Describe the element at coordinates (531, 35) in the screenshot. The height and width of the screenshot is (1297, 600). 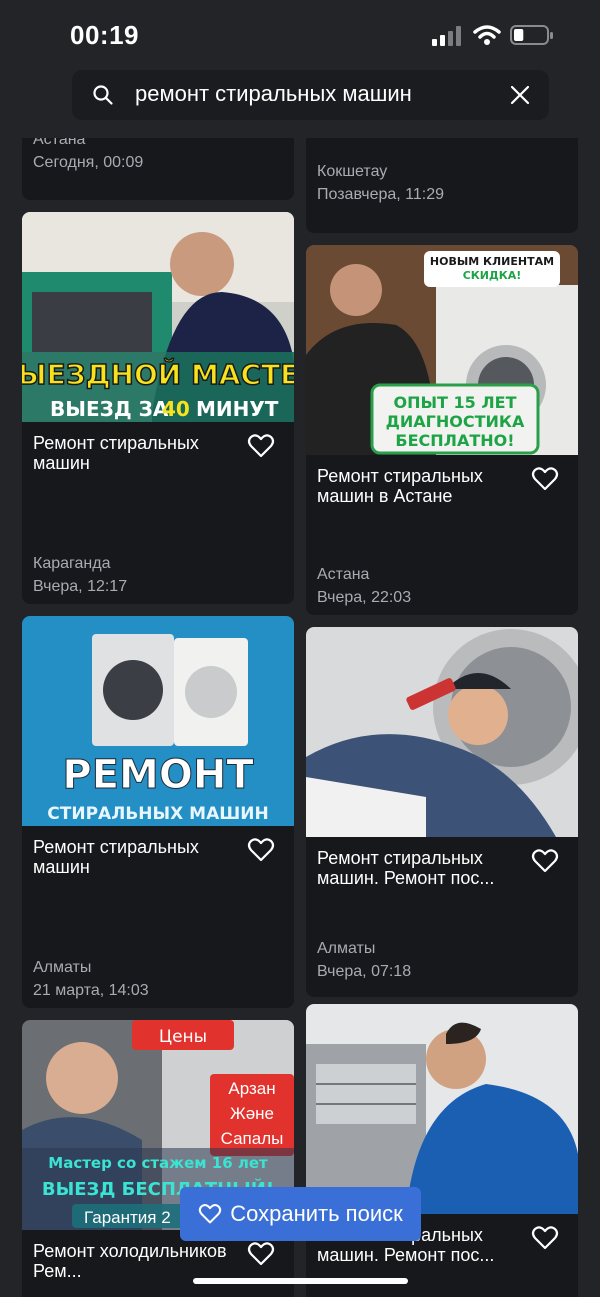
I see `battery-icon` at that location.